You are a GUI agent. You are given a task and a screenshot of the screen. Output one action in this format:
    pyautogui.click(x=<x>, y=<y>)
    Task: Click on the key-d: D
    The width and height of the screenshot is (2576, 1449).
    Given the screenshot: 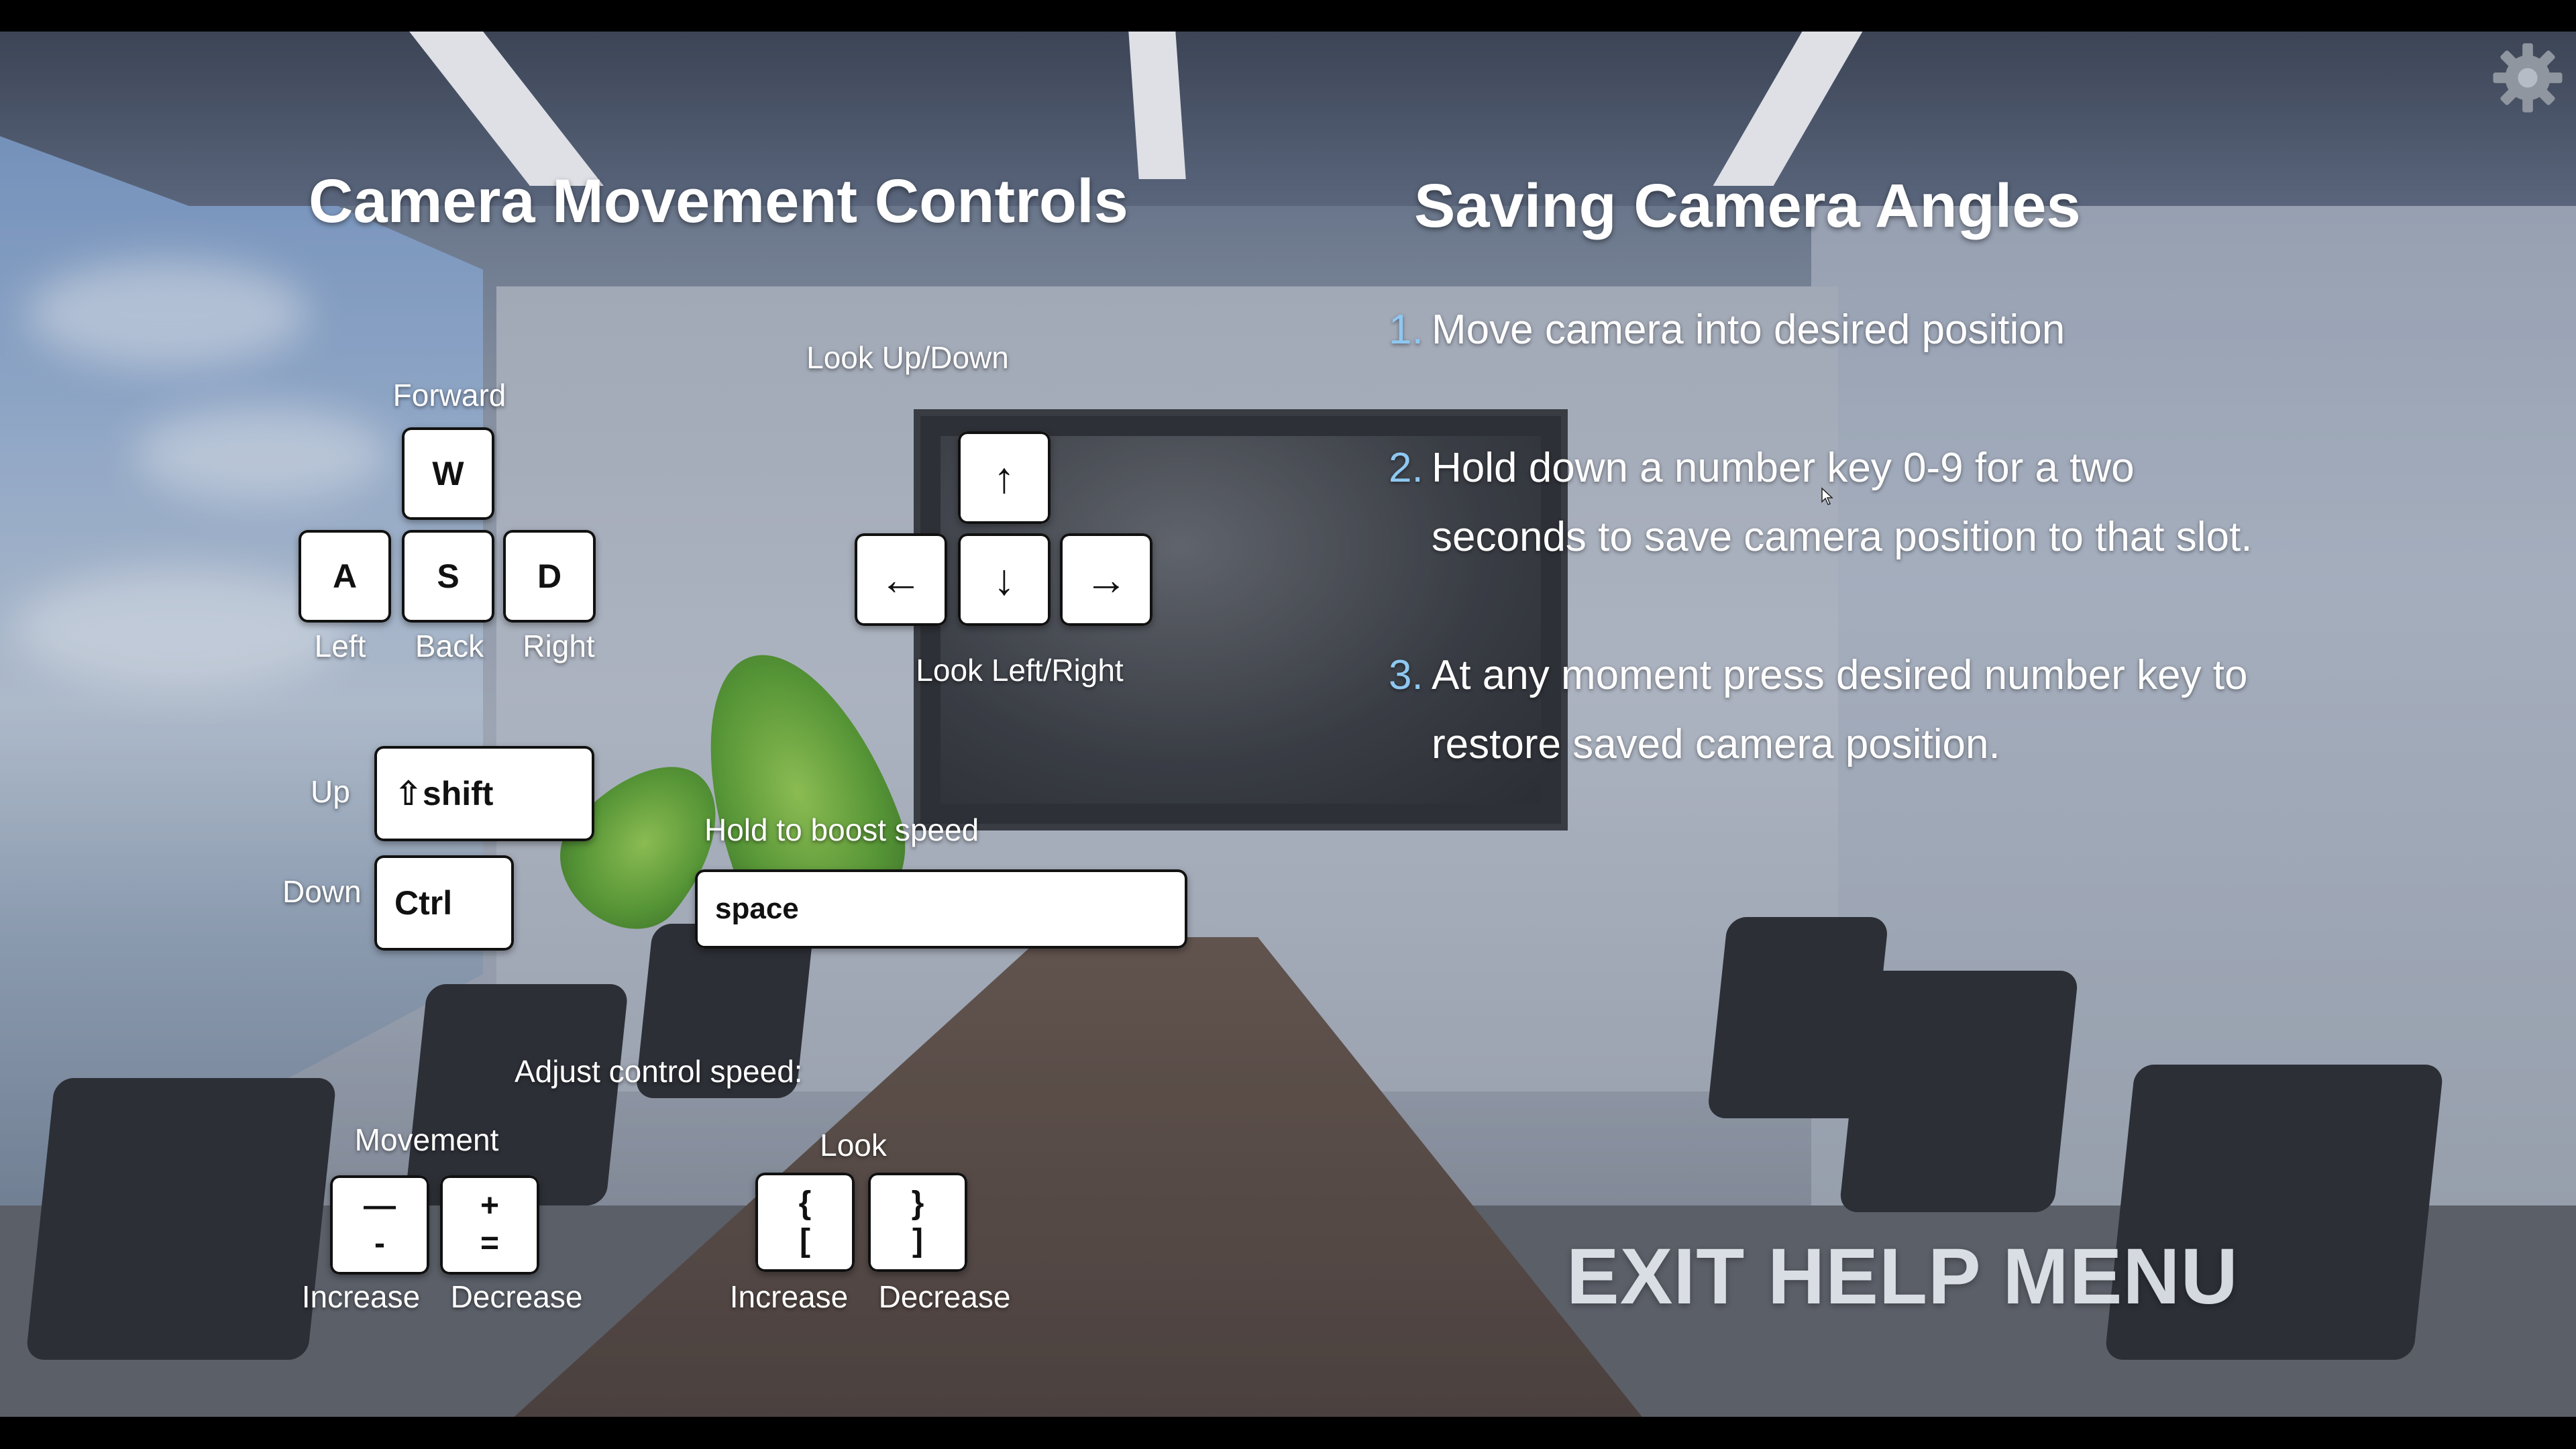 What is the action you would take?
    pyautogui.click(x=549, y=576)
    